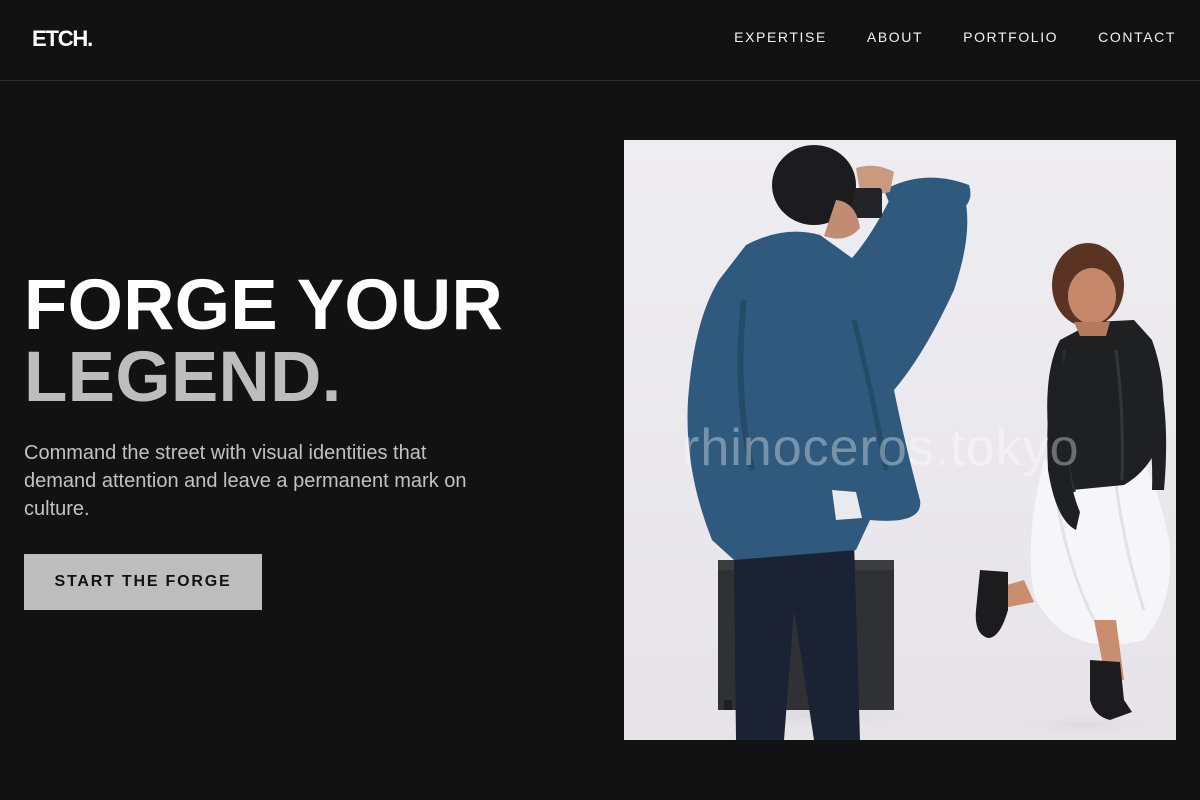  I want to click on nav-link-expertise: EXPERTISE, so click(780, 37).